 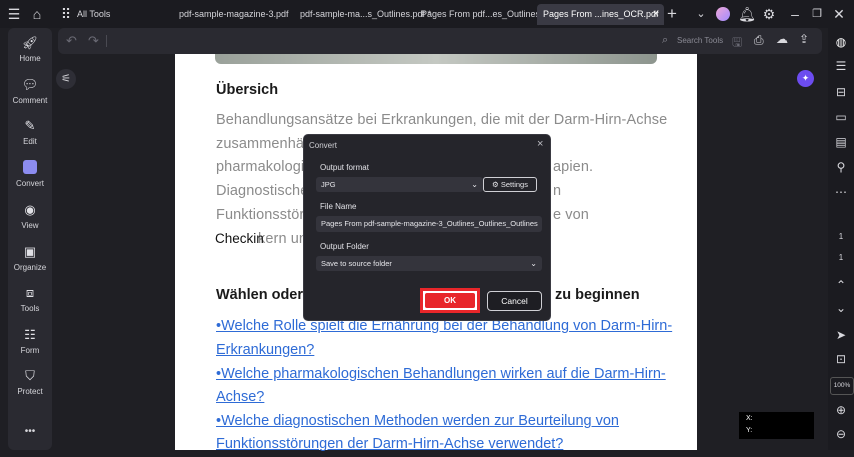 What do you see at coordinates (557, 191) in the screenshot?
I see `paragraph-line-tail: n` at bounding box center [557, 191].